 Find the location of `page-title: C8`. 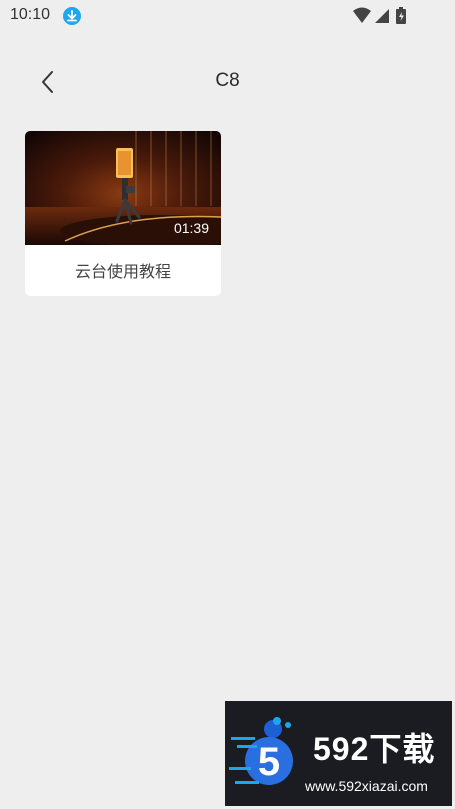

page-title: C8 is located at coordinates (227, 80).